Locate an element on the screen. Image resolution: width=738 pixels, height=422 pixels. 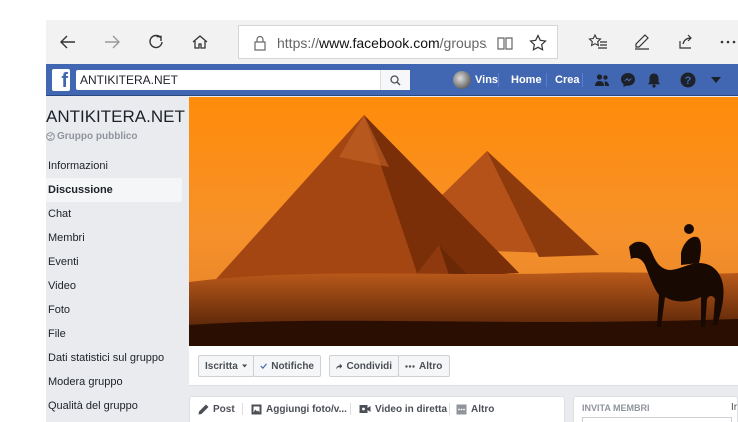
sidebar-item-video: Video is located at coordinates (114, 286).